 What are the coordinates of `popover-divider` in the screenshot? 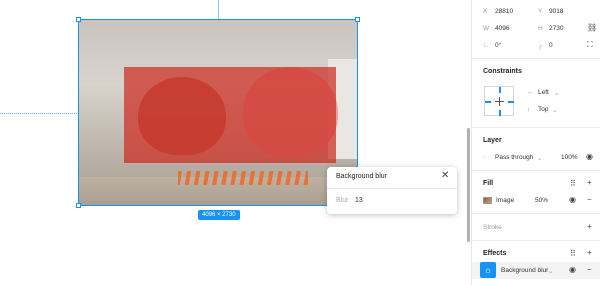 It's located at (392, 188).